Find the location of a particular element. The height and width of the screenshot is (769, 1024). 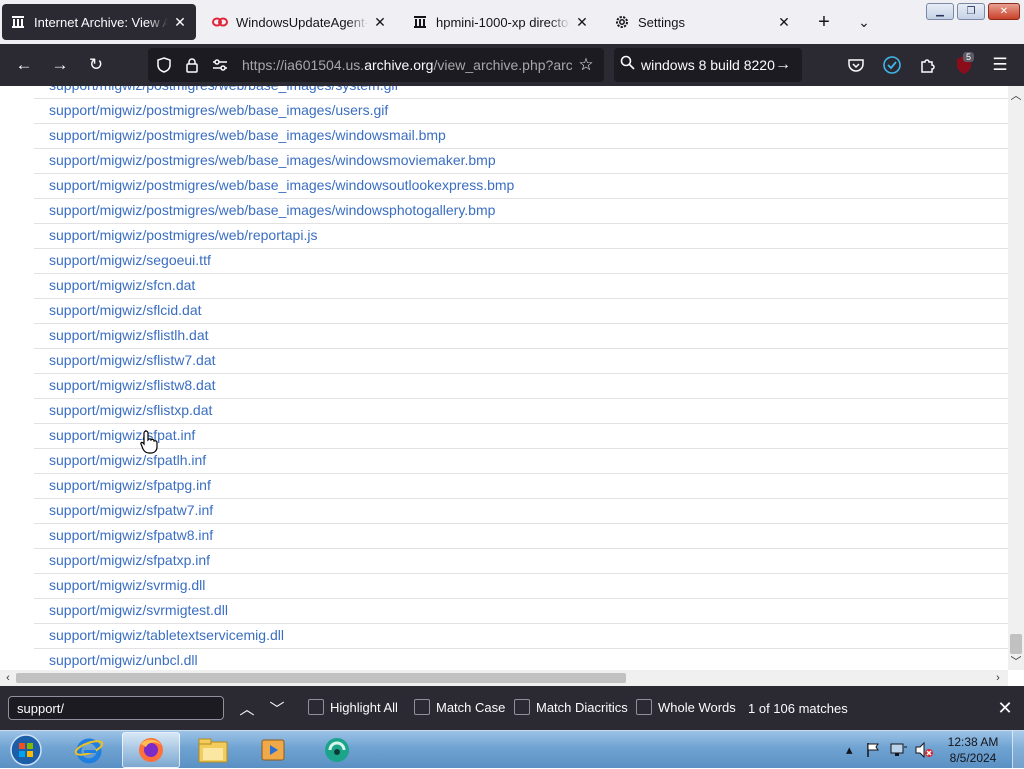

scroll-up-icon: ︿ is located at coordinates (1016, 95).